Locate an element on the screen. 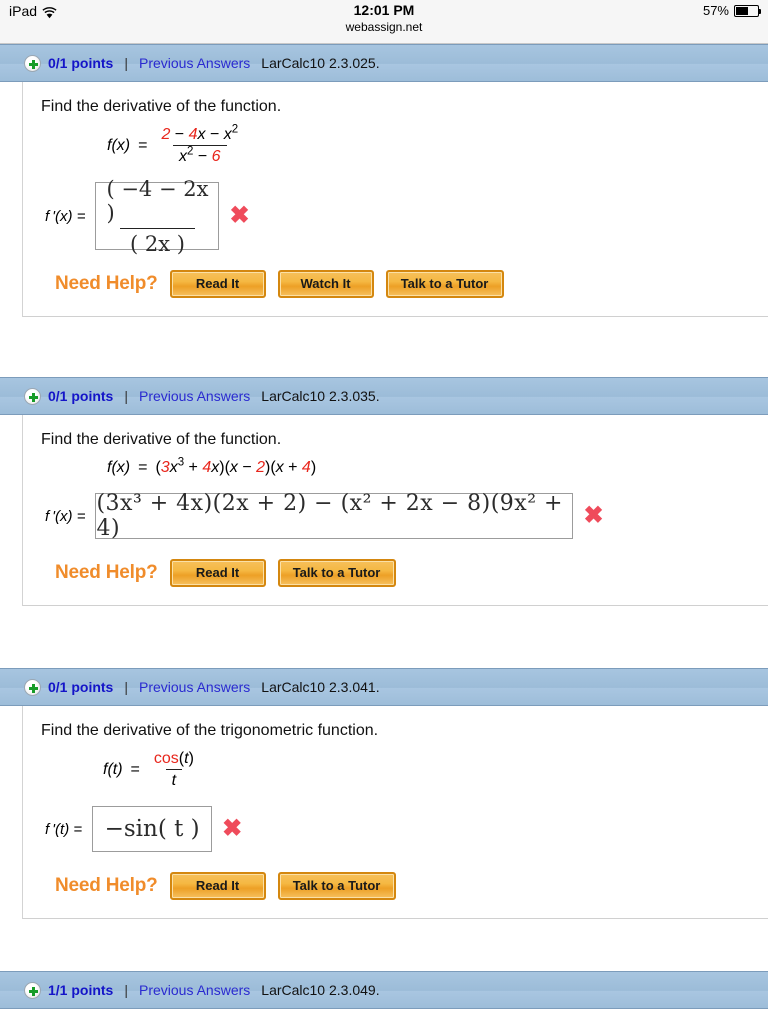 The width and height of the screenshot is (768, 1024). function-lhs: f(t) is located at coordinates (113, 769).